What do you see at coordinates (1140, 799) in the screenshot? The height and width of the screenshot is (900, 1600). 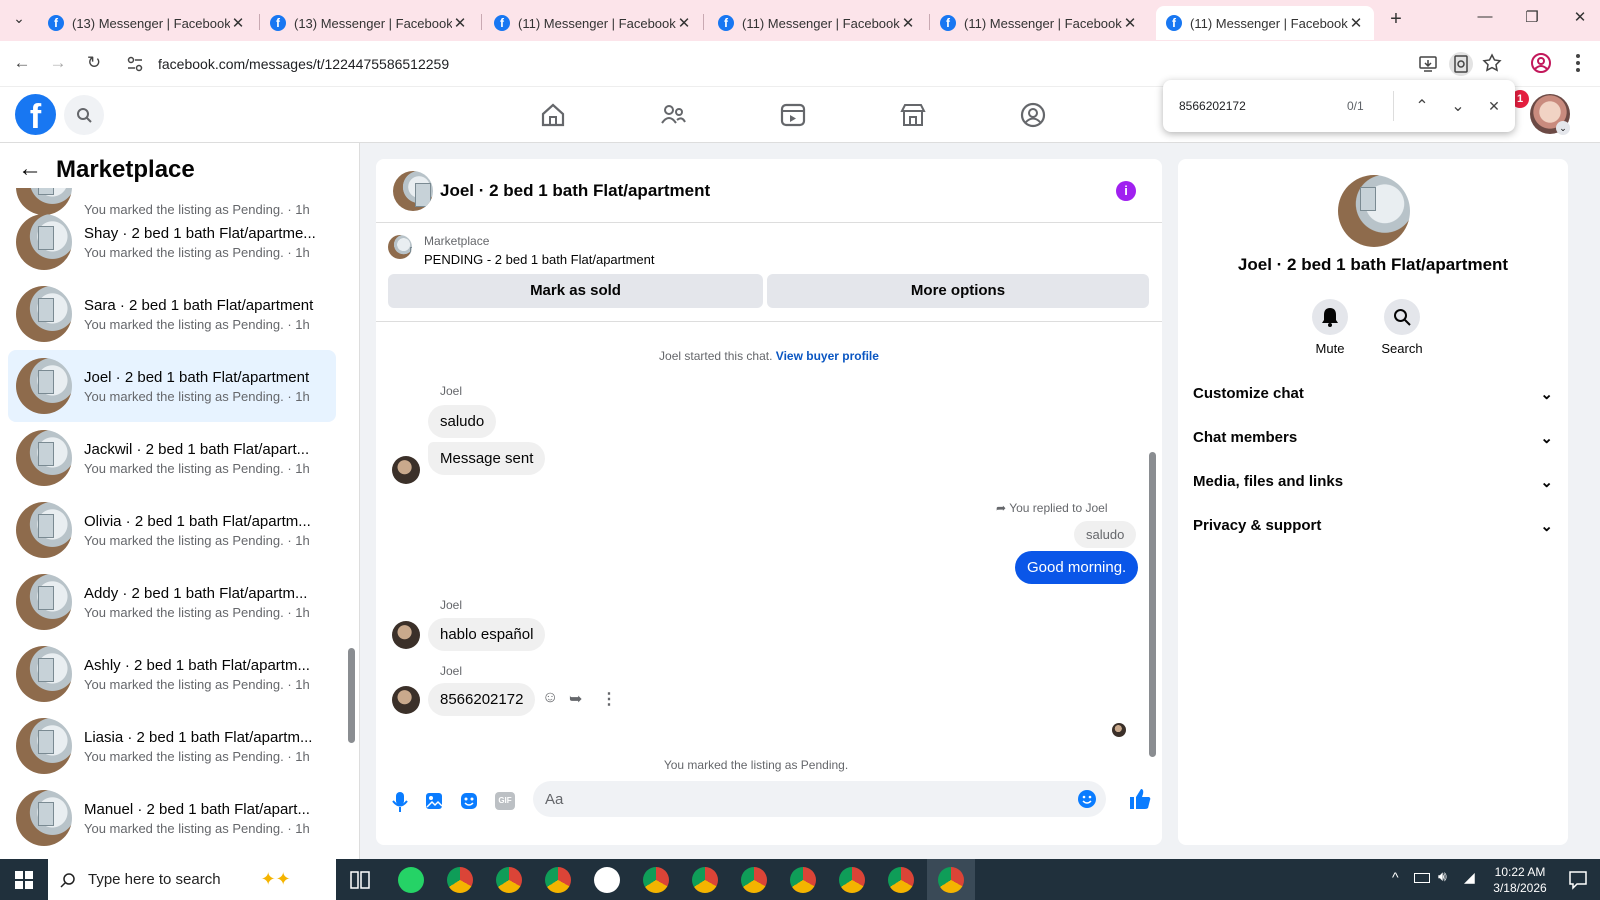 I see `thumbs-up-icon` at bounding box center [1140, 799].